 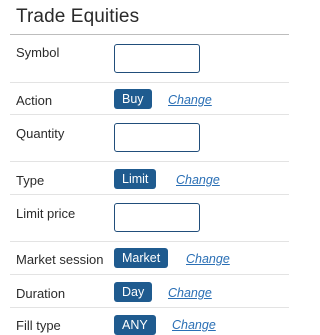 I want to click on type-change-link: Change, so click(x=198, y=180).